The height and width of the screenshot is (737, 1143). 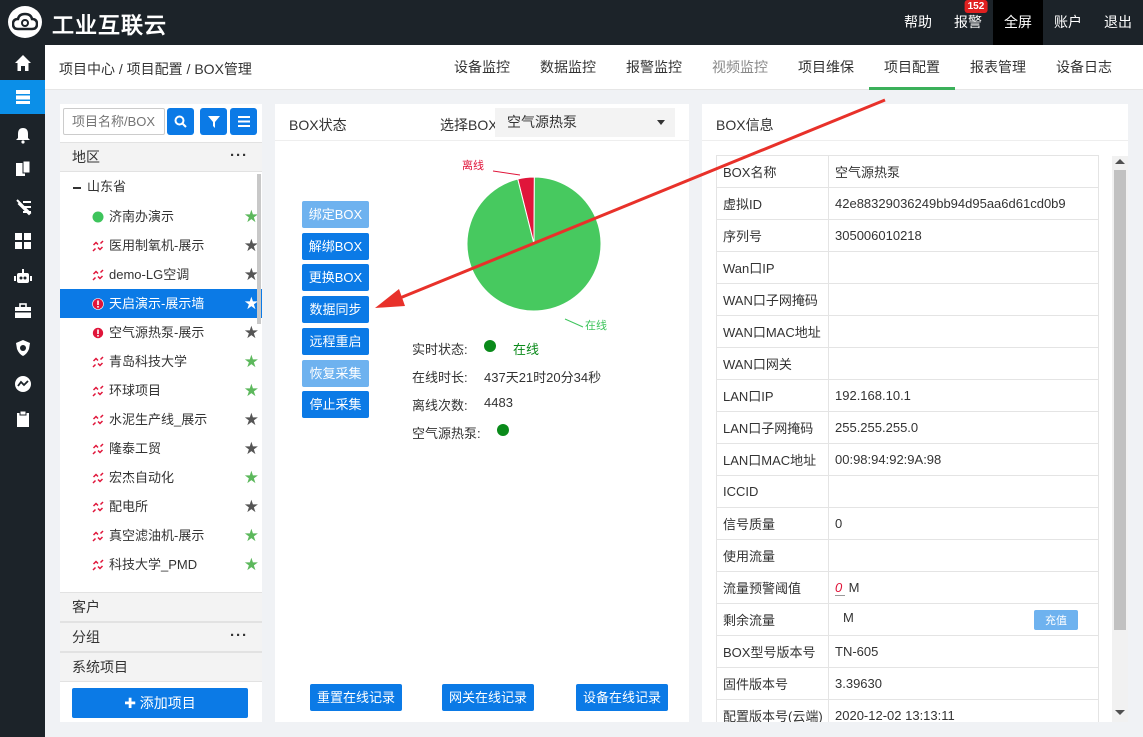 What do you see at coordinates (161, 564) in the screenshot?
I see `tree-item: 科技大学_PMD ★` at bounding box center [161, 564].